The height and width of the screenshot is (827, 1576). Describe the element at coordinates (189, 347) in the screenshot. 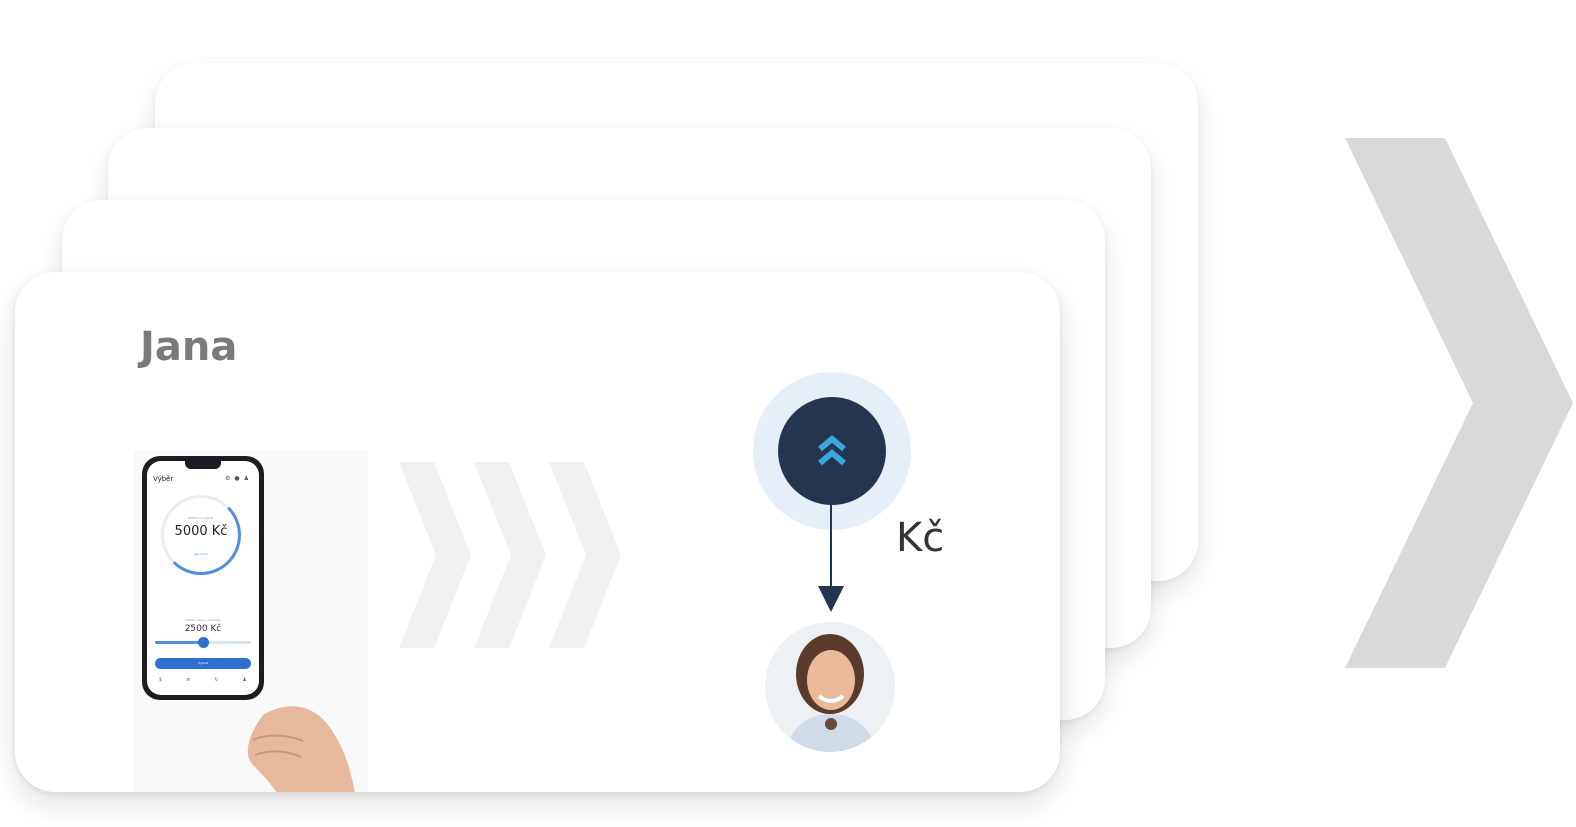

I see `employee-name: Jana` at that location.